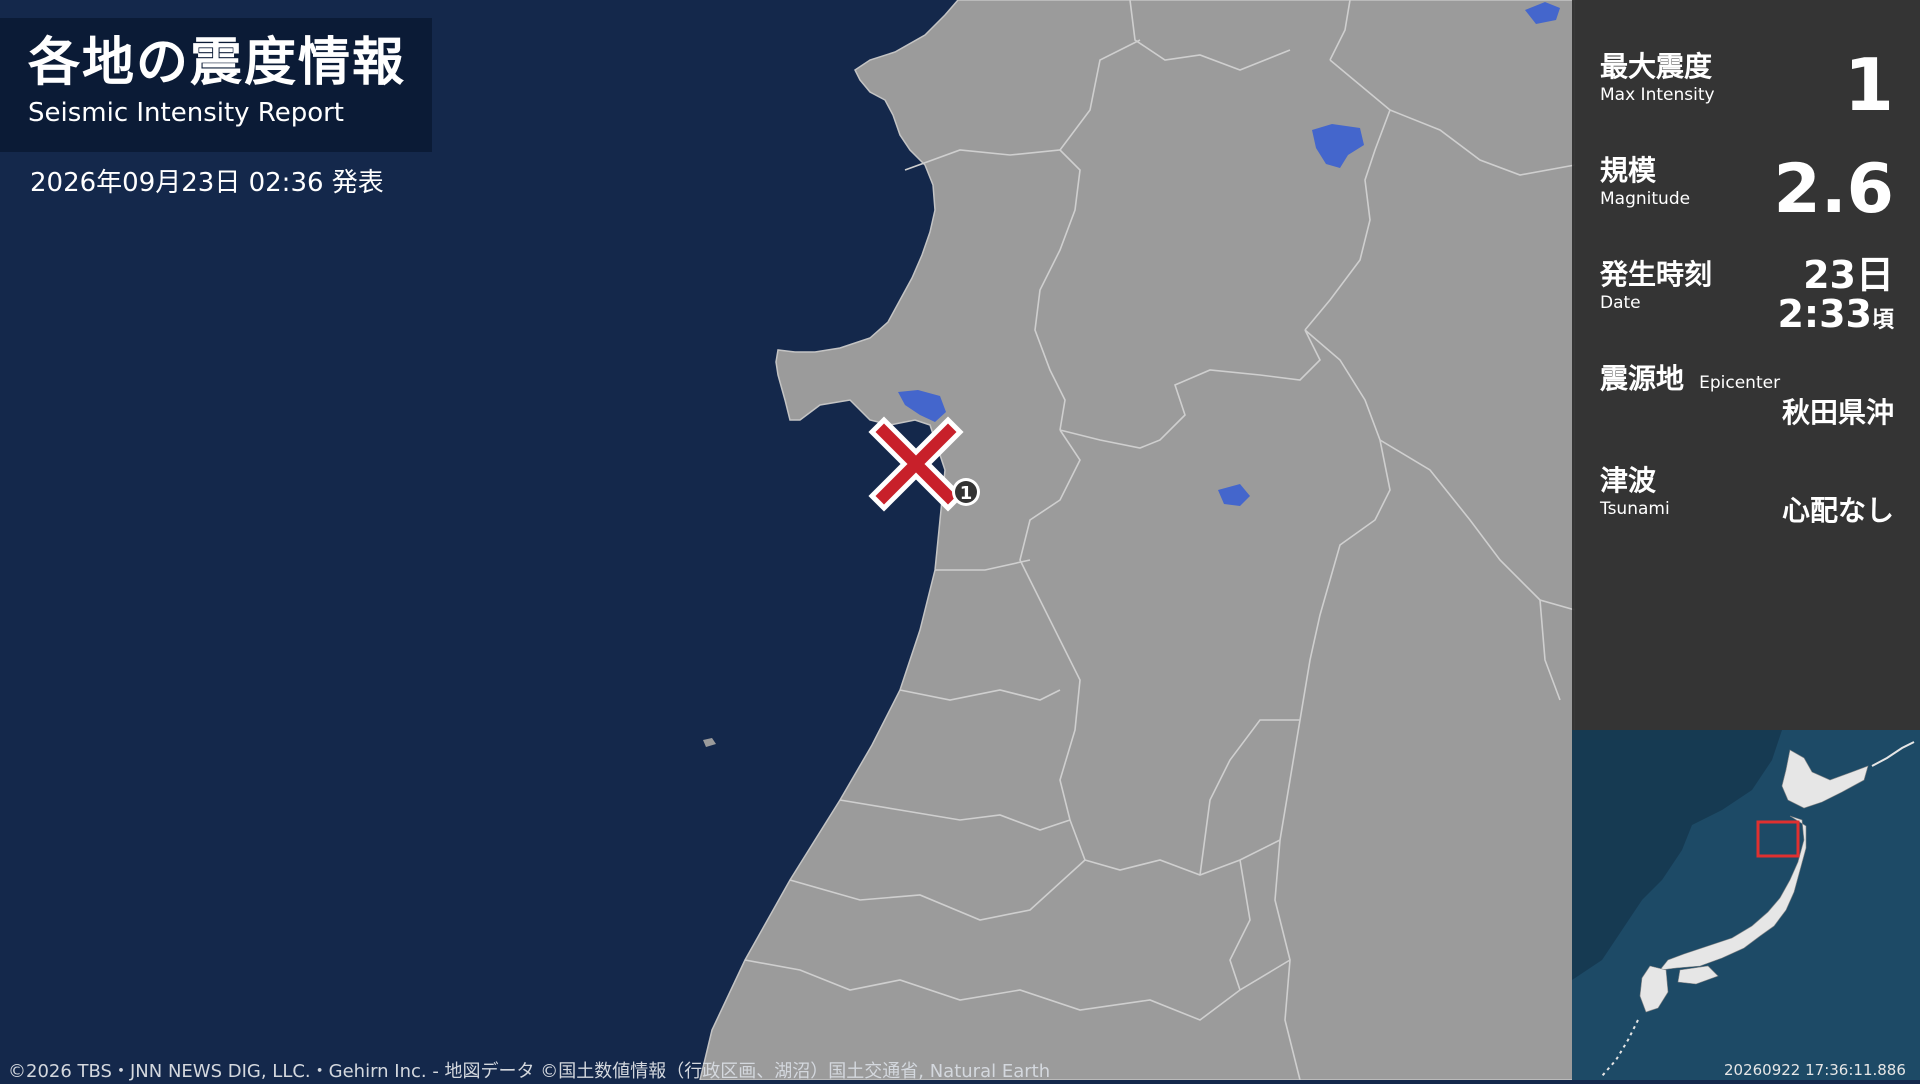 This screenshot has width=1920, height=1084. I want to click on inset-map-svg, so click(1743, 903).